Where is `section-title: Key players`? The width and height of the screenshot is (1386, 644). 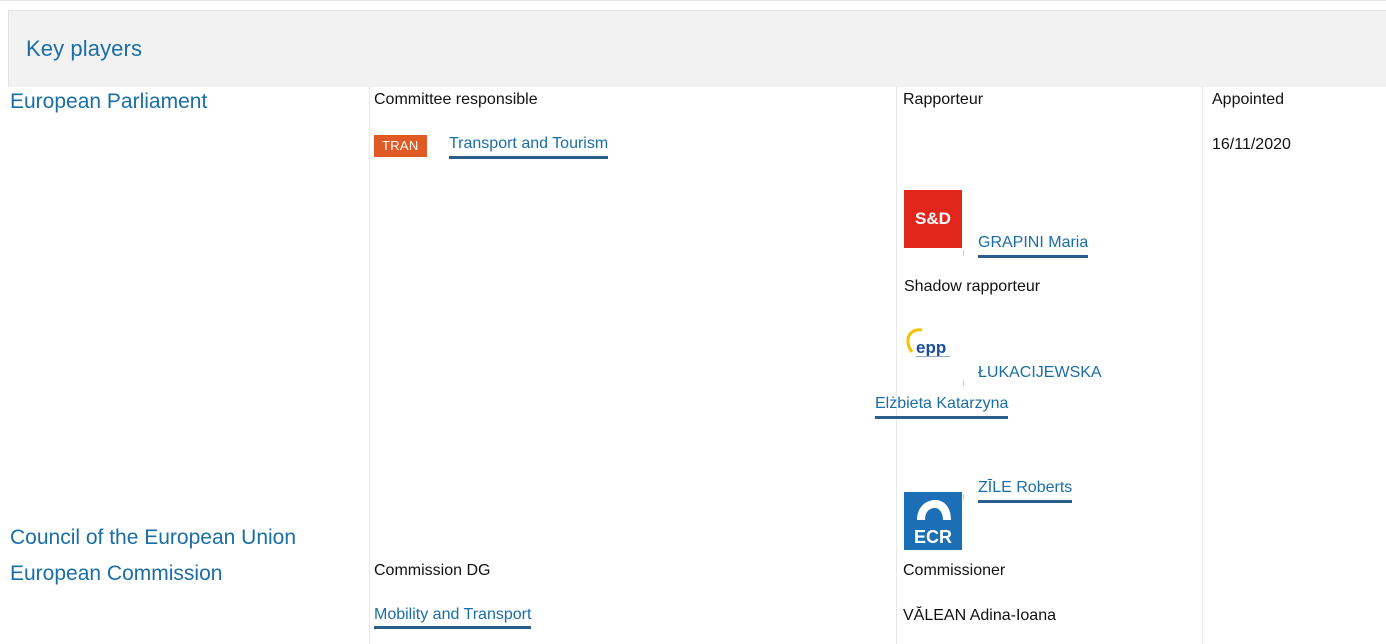
section-title: Key players is located at coordinates (84, 48).